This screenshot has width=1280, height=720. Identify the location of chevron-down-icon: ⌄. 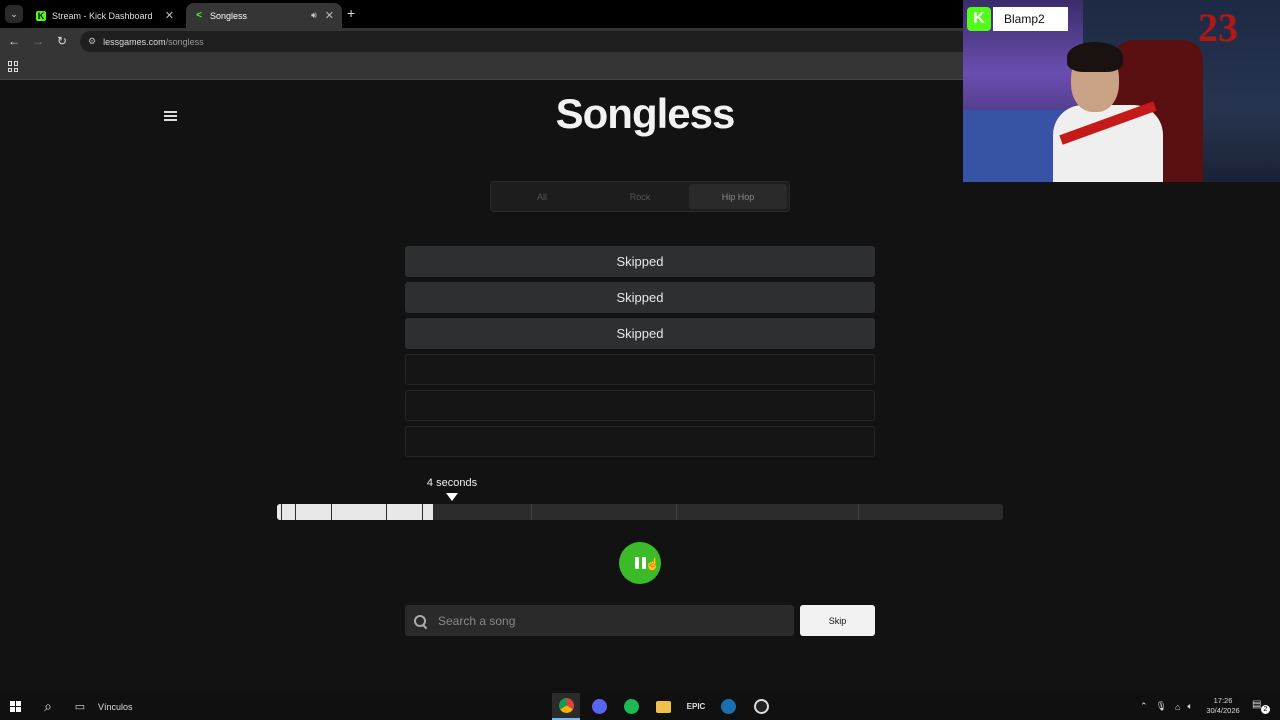
(14, 13).